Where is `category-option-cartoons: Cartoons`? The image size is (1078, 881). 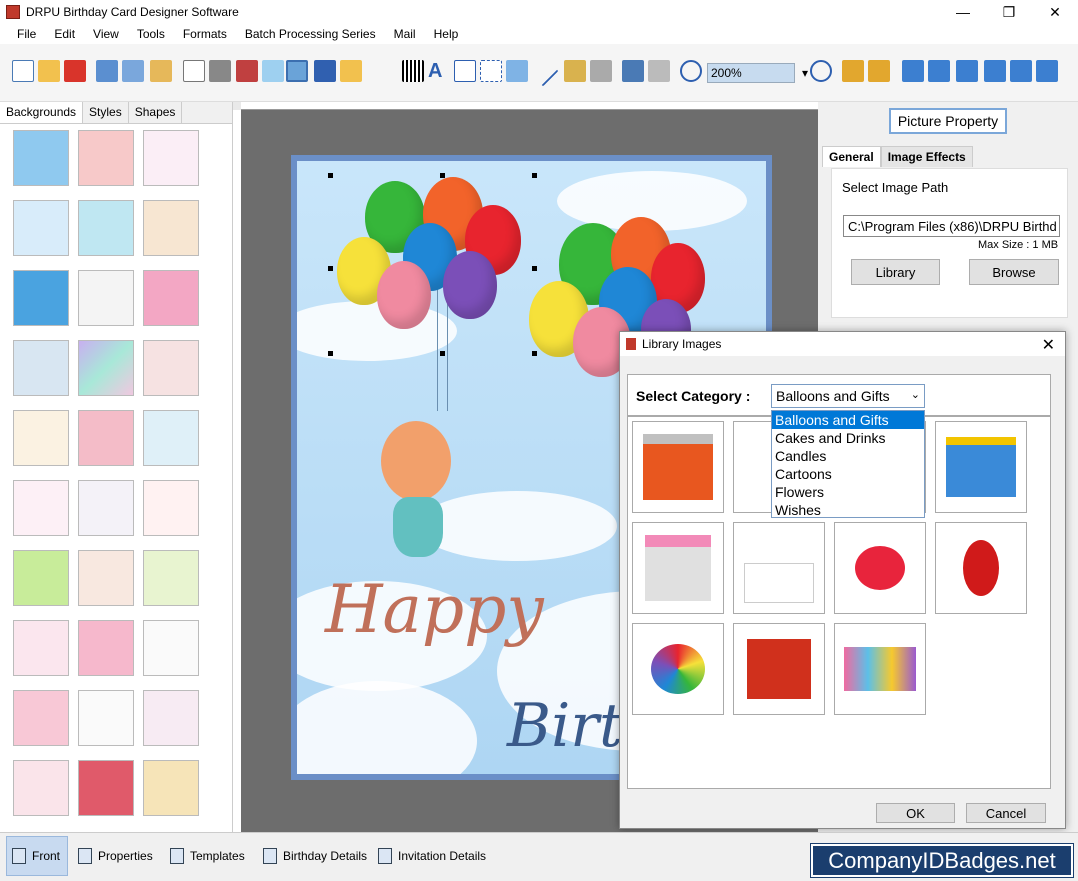 category-option-cartoons: Cartoons is located at coordinates (848, 474).